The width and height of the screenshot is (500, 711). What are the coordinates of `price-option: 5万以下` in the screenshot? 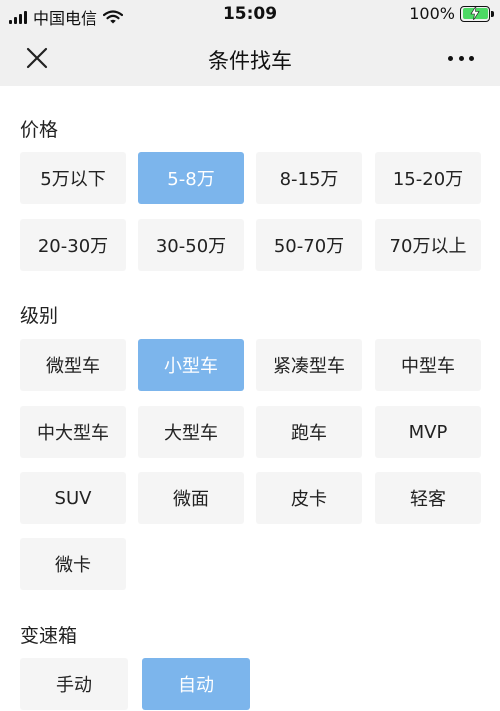 It's located at (73, 178).